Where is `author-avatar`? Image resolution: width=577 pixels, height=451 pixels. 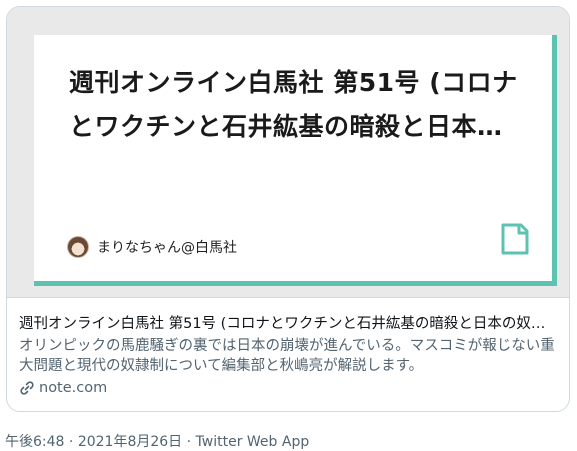 author-avatar is located at coordinates (78, 247).